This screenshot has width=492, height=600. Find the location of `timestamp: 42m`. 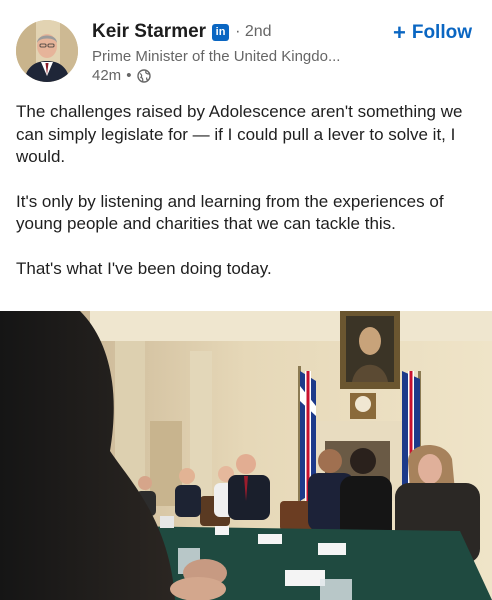

timestamp: 42m is located at coordinates (107, 75).